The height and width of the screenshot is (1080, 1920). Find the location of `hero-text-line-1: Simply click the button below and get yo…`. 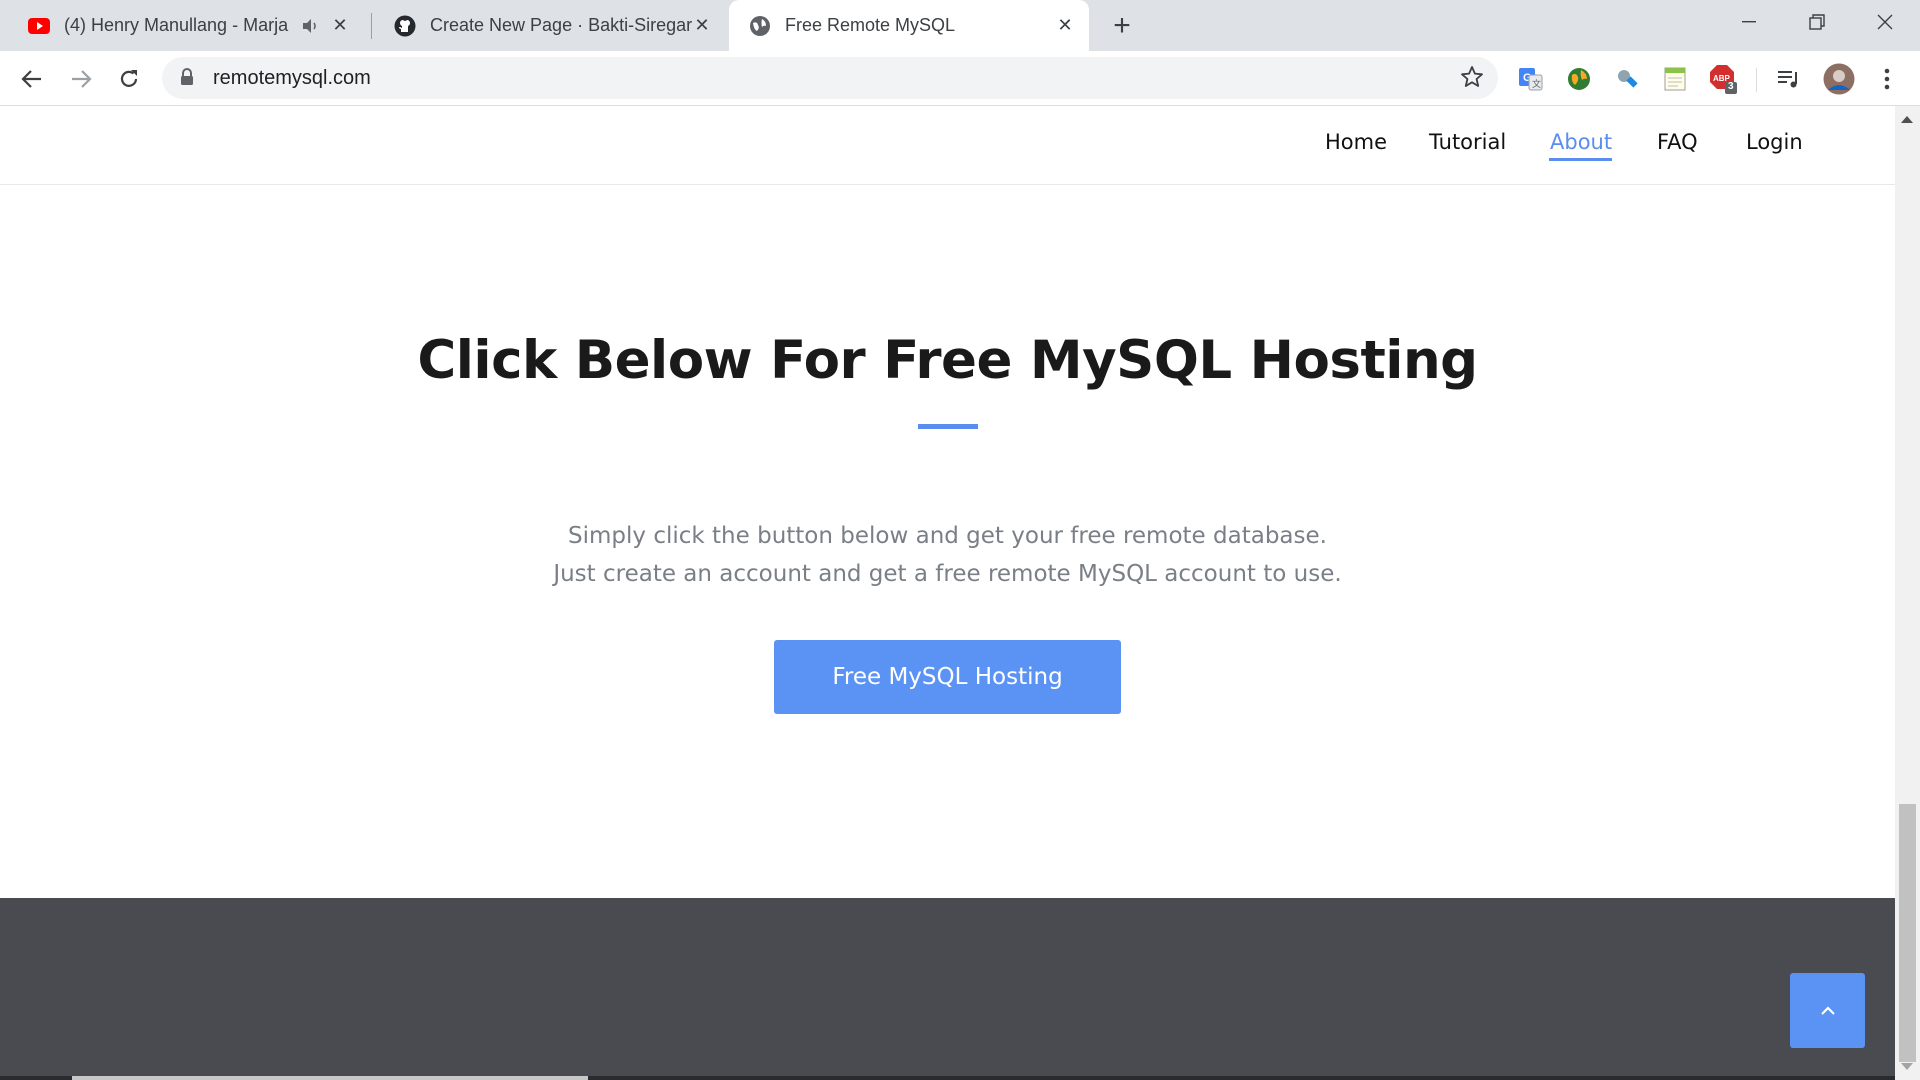

hero-text-line-1: Simply click the button below and get yo… is located at coordinates (947, 536).